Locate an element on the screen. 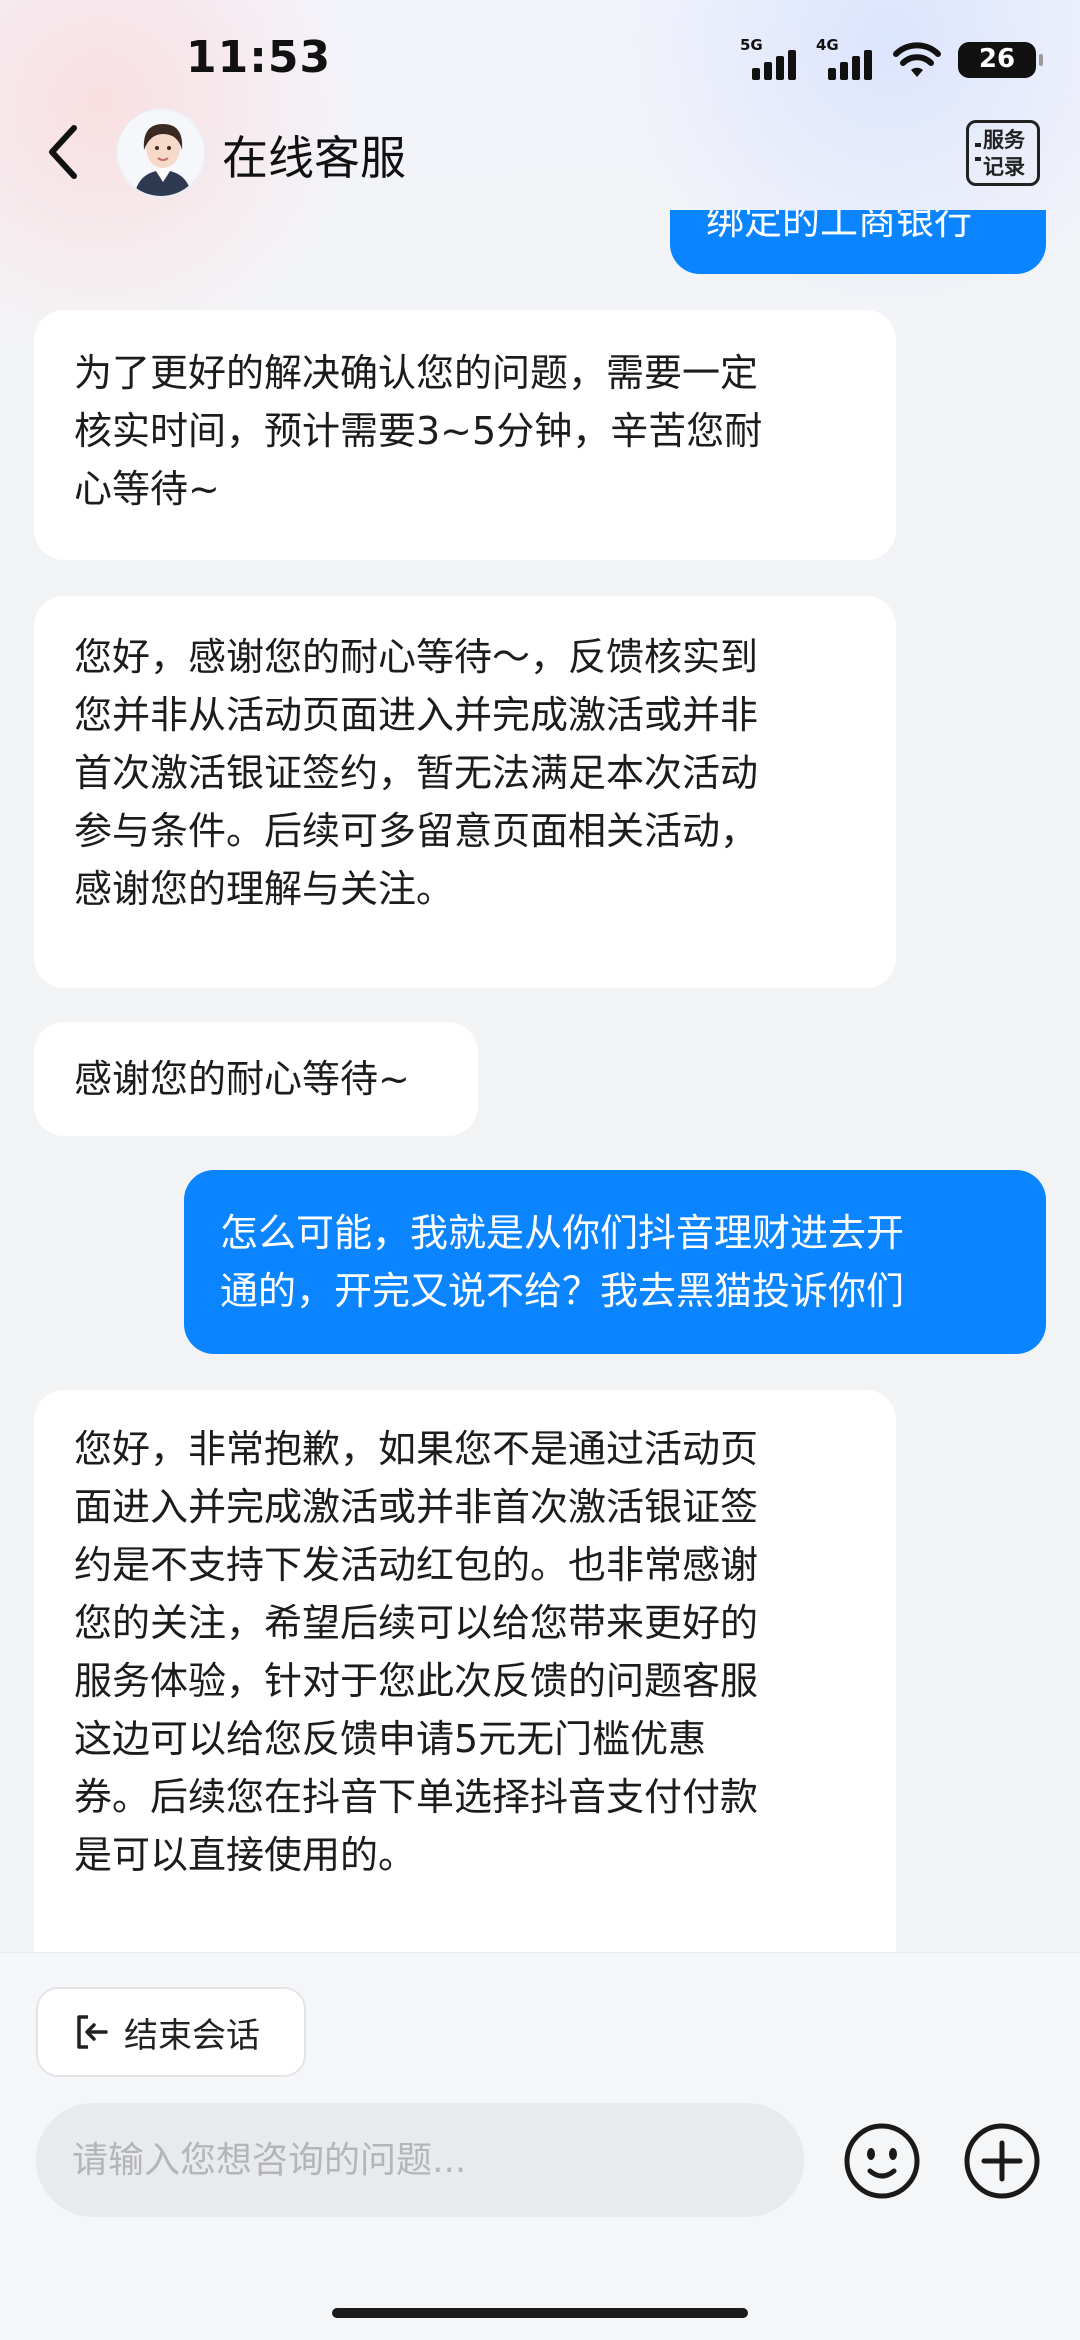  message-input is located at coordinates (422, 2160).